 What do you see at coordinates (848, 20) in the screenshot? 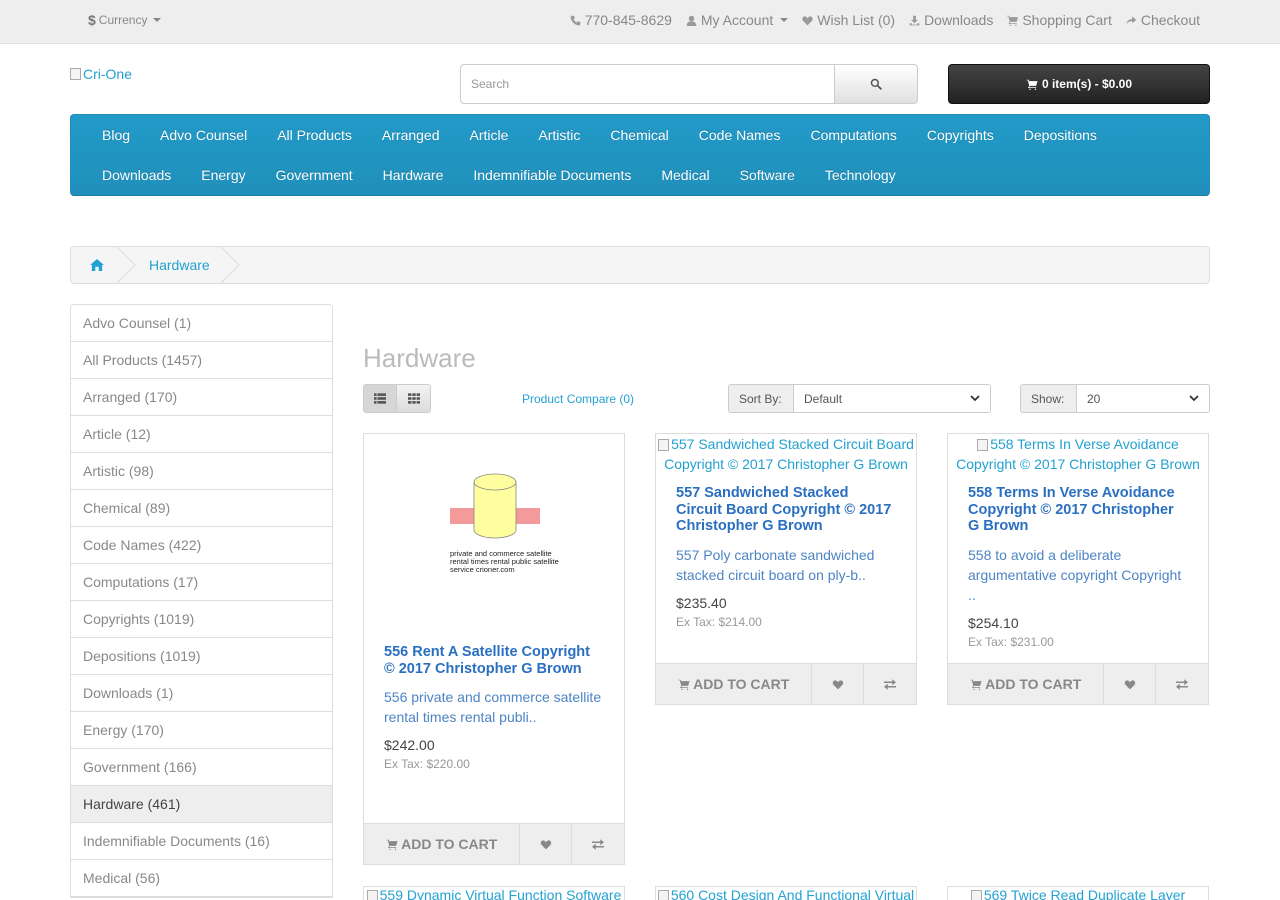
I see `wish-list-link: Wish List (0)` at bounding box center [848, 20].